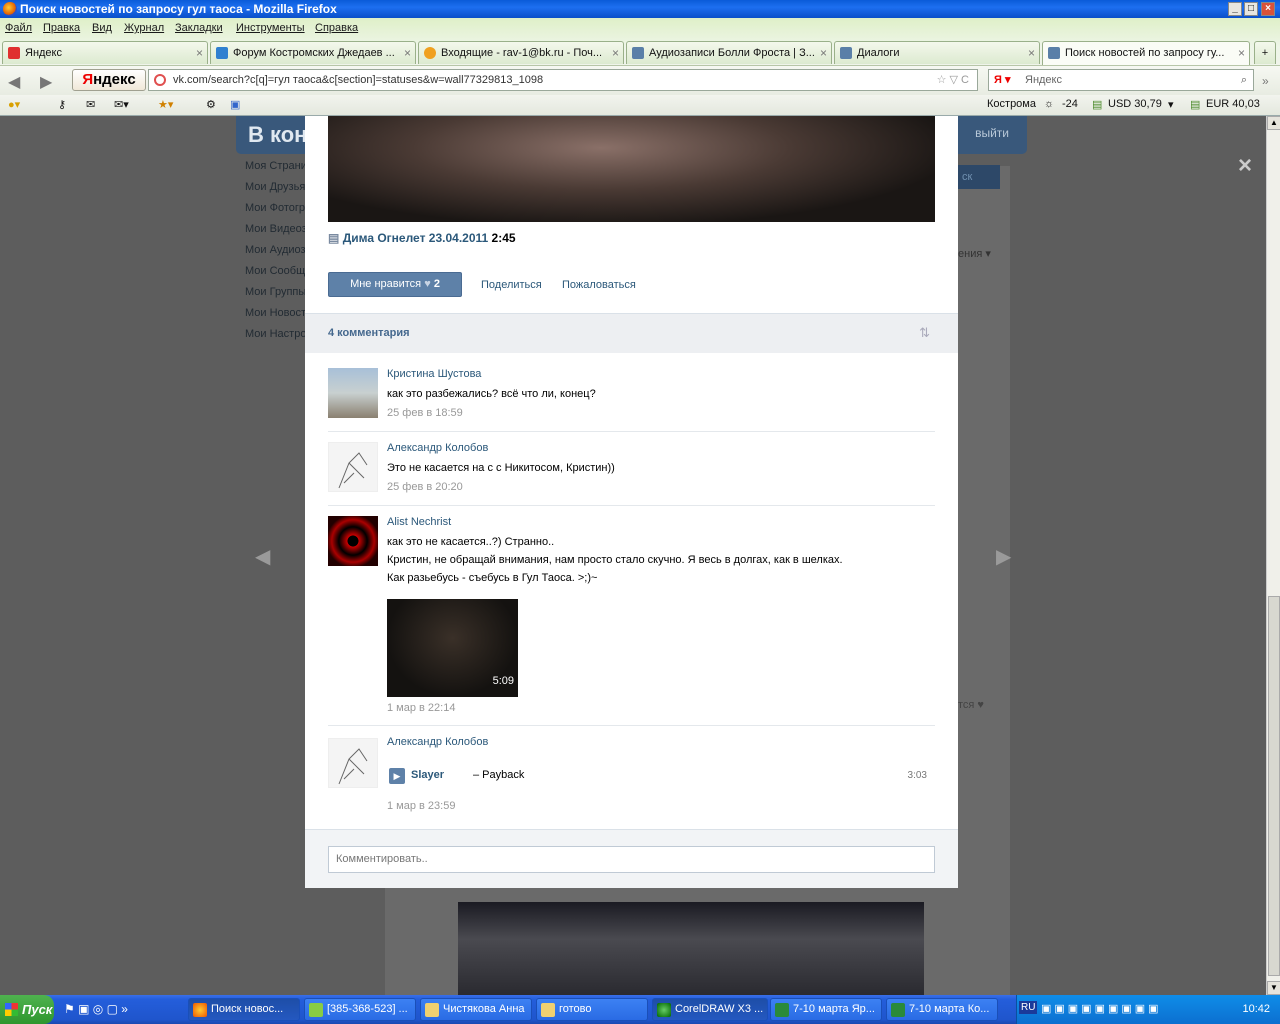 The width and height of the screenshot is (1280, 1024). What do you see at coordinates (421, 806) in the screenshot?
I see `comment-date: 1 мар в 23:59` at bounding box center [421, 806].